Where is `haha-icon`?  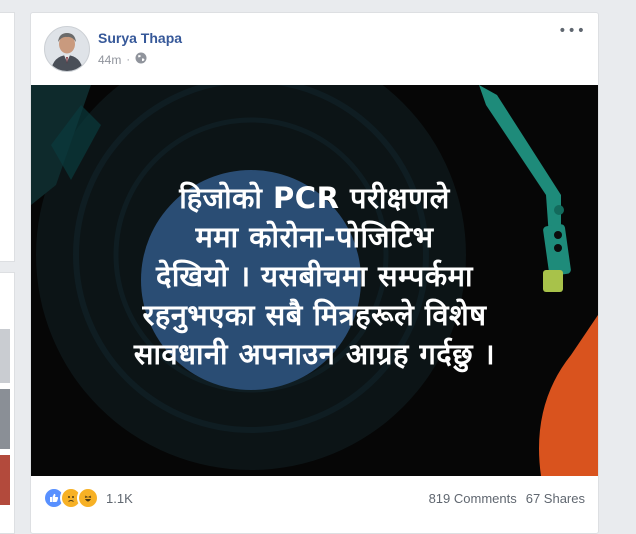
haha-icon is located at coordinates (88, 498).